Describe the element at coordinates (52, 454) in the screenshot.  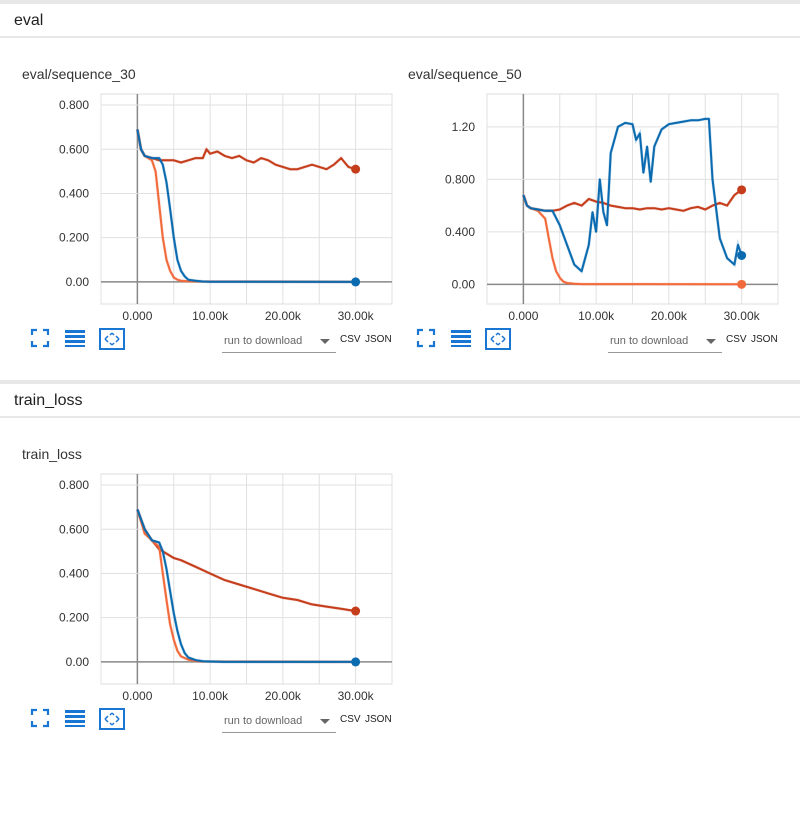
I see `chart-title: train_loss` at that location.